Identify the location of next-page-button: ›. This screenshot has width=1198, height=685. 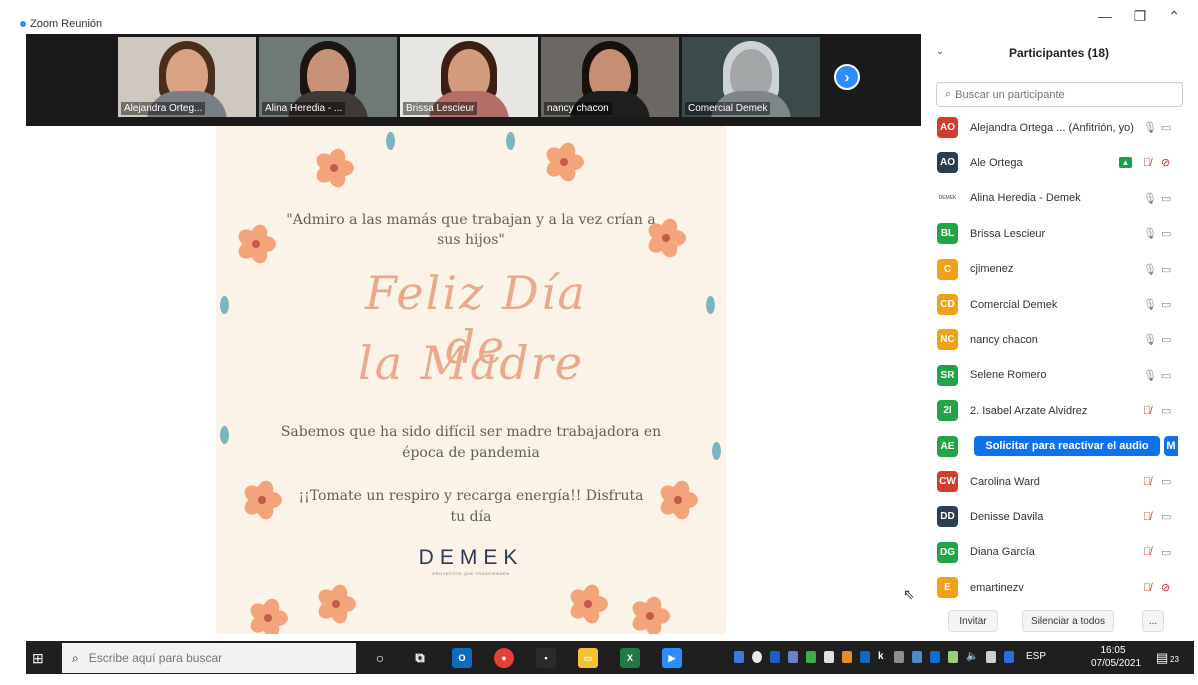
(847, 77).